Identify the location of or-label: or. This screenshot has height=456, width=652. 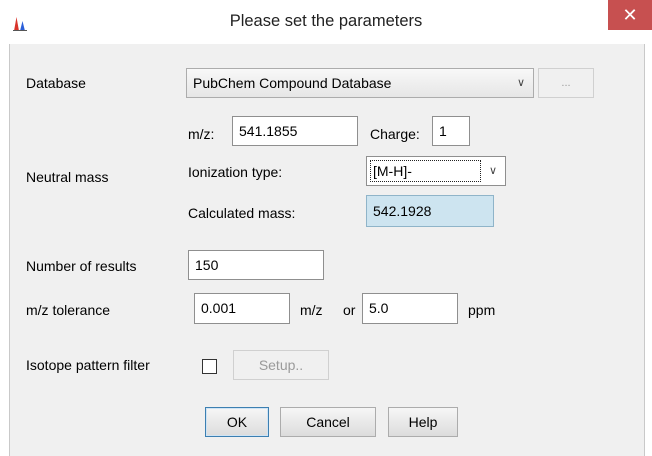
(349, 310).